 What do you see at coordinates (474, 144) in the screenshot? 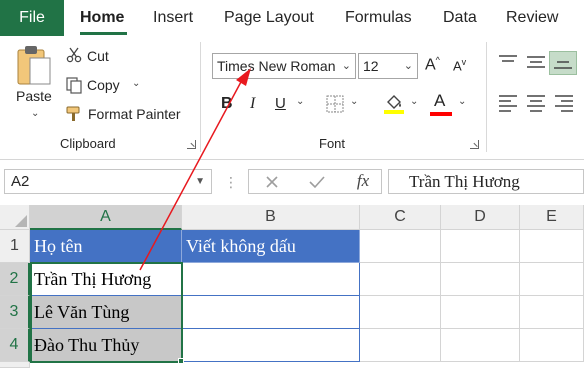
I see `font-launcher-icon` at bounding box center [474, 144].